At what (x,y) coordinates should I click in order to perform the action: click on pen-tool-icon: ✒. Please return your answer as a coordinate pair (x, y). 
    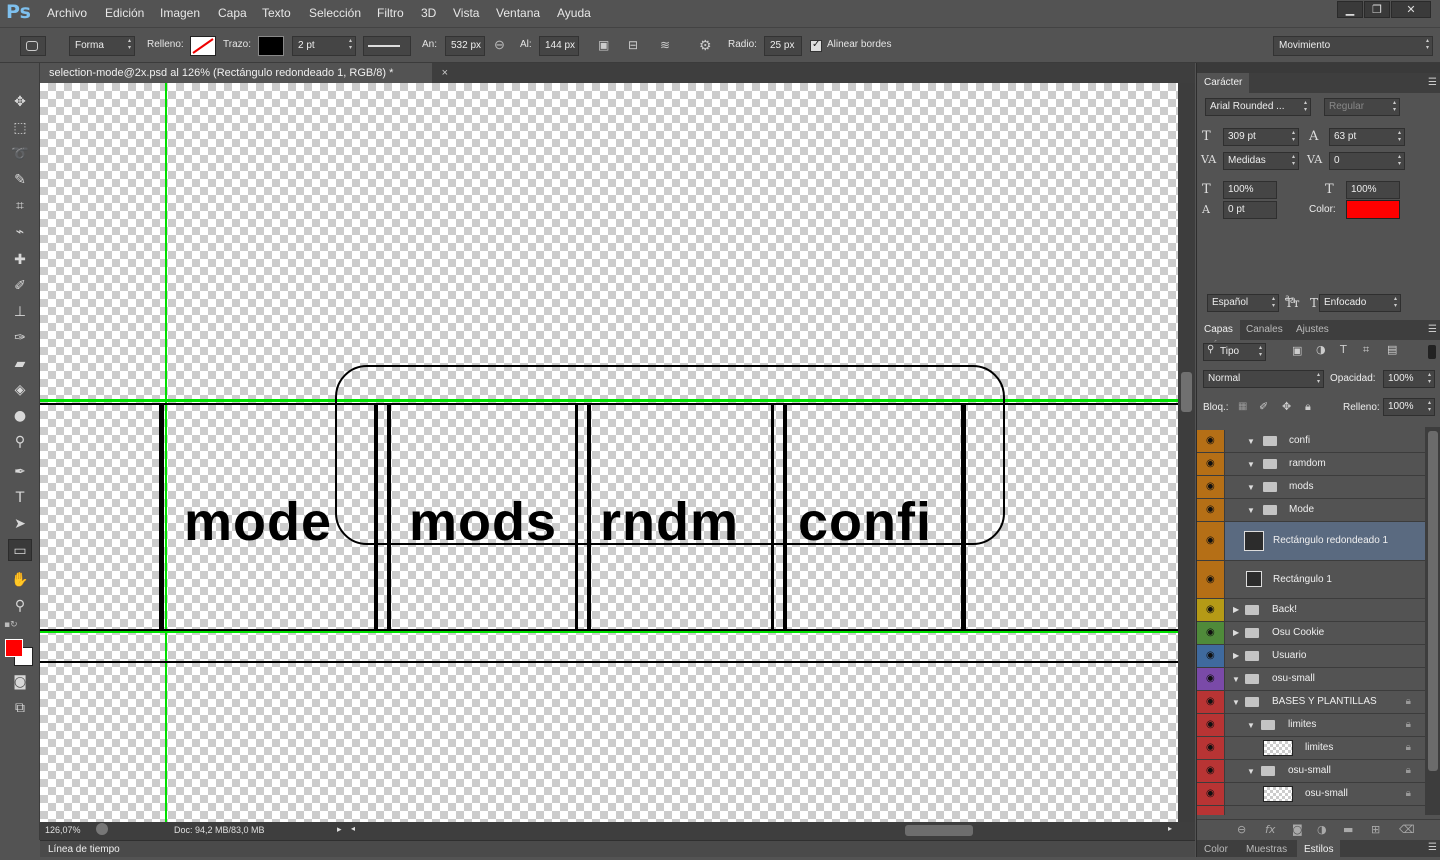
    Looking at the image, I should click on (20, 472).